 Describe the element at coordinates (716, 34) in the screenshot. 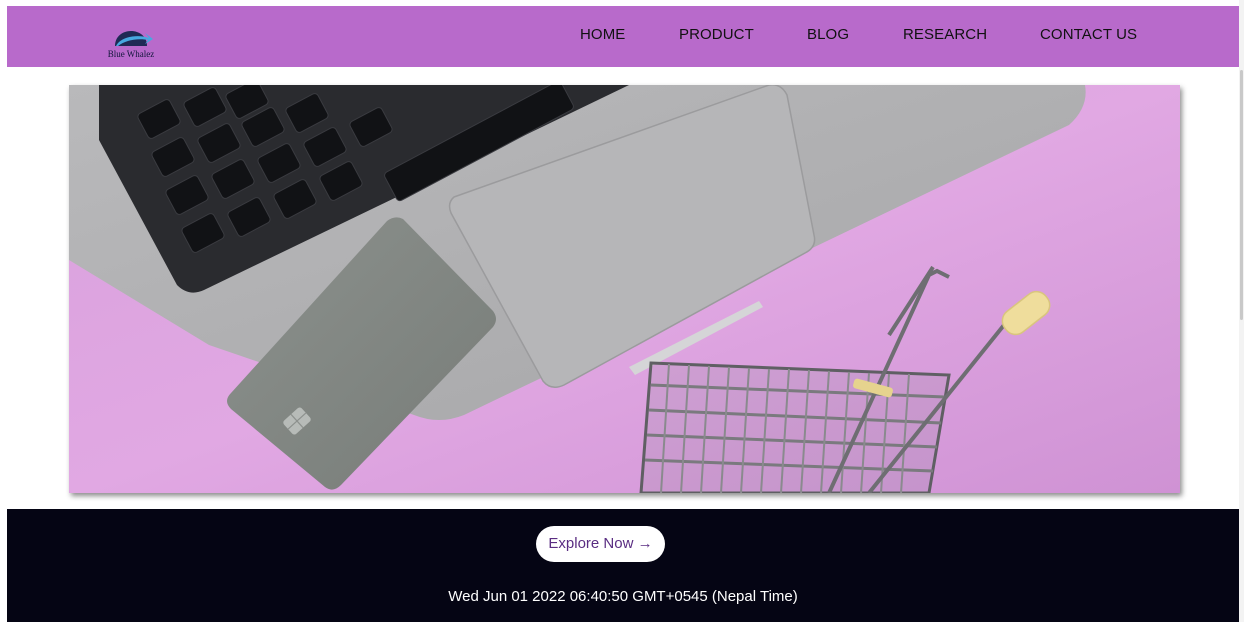

I see `nav-link-product: PRODUCT` at that location.